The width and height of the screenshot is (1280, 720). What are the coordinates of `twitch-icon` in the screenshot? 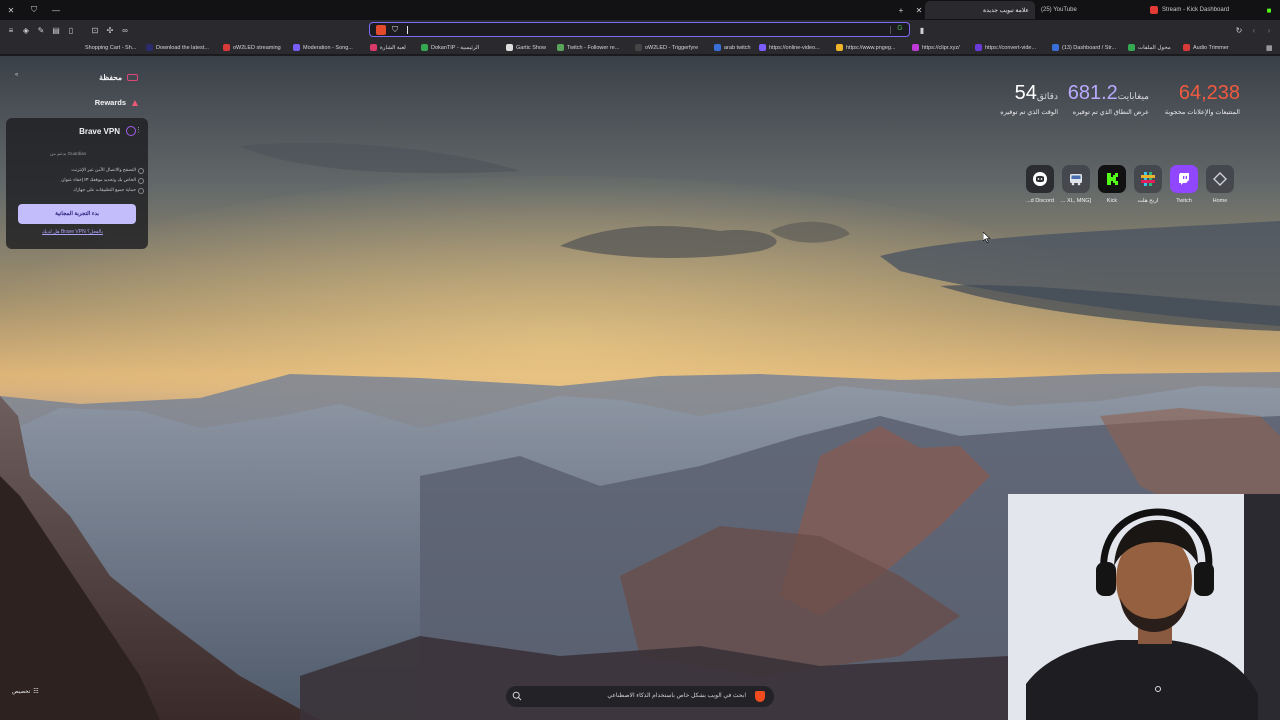 It's located at (1184, 179).